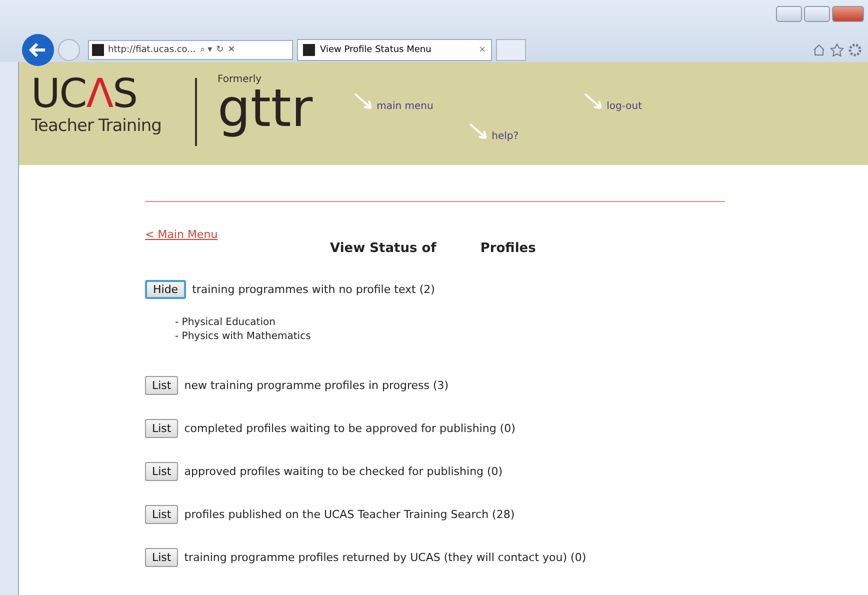  What do you see at coordinates (84, 94) in the screenshot?
I see `logo-text: UCΛS` at bounding box center [84, 94].